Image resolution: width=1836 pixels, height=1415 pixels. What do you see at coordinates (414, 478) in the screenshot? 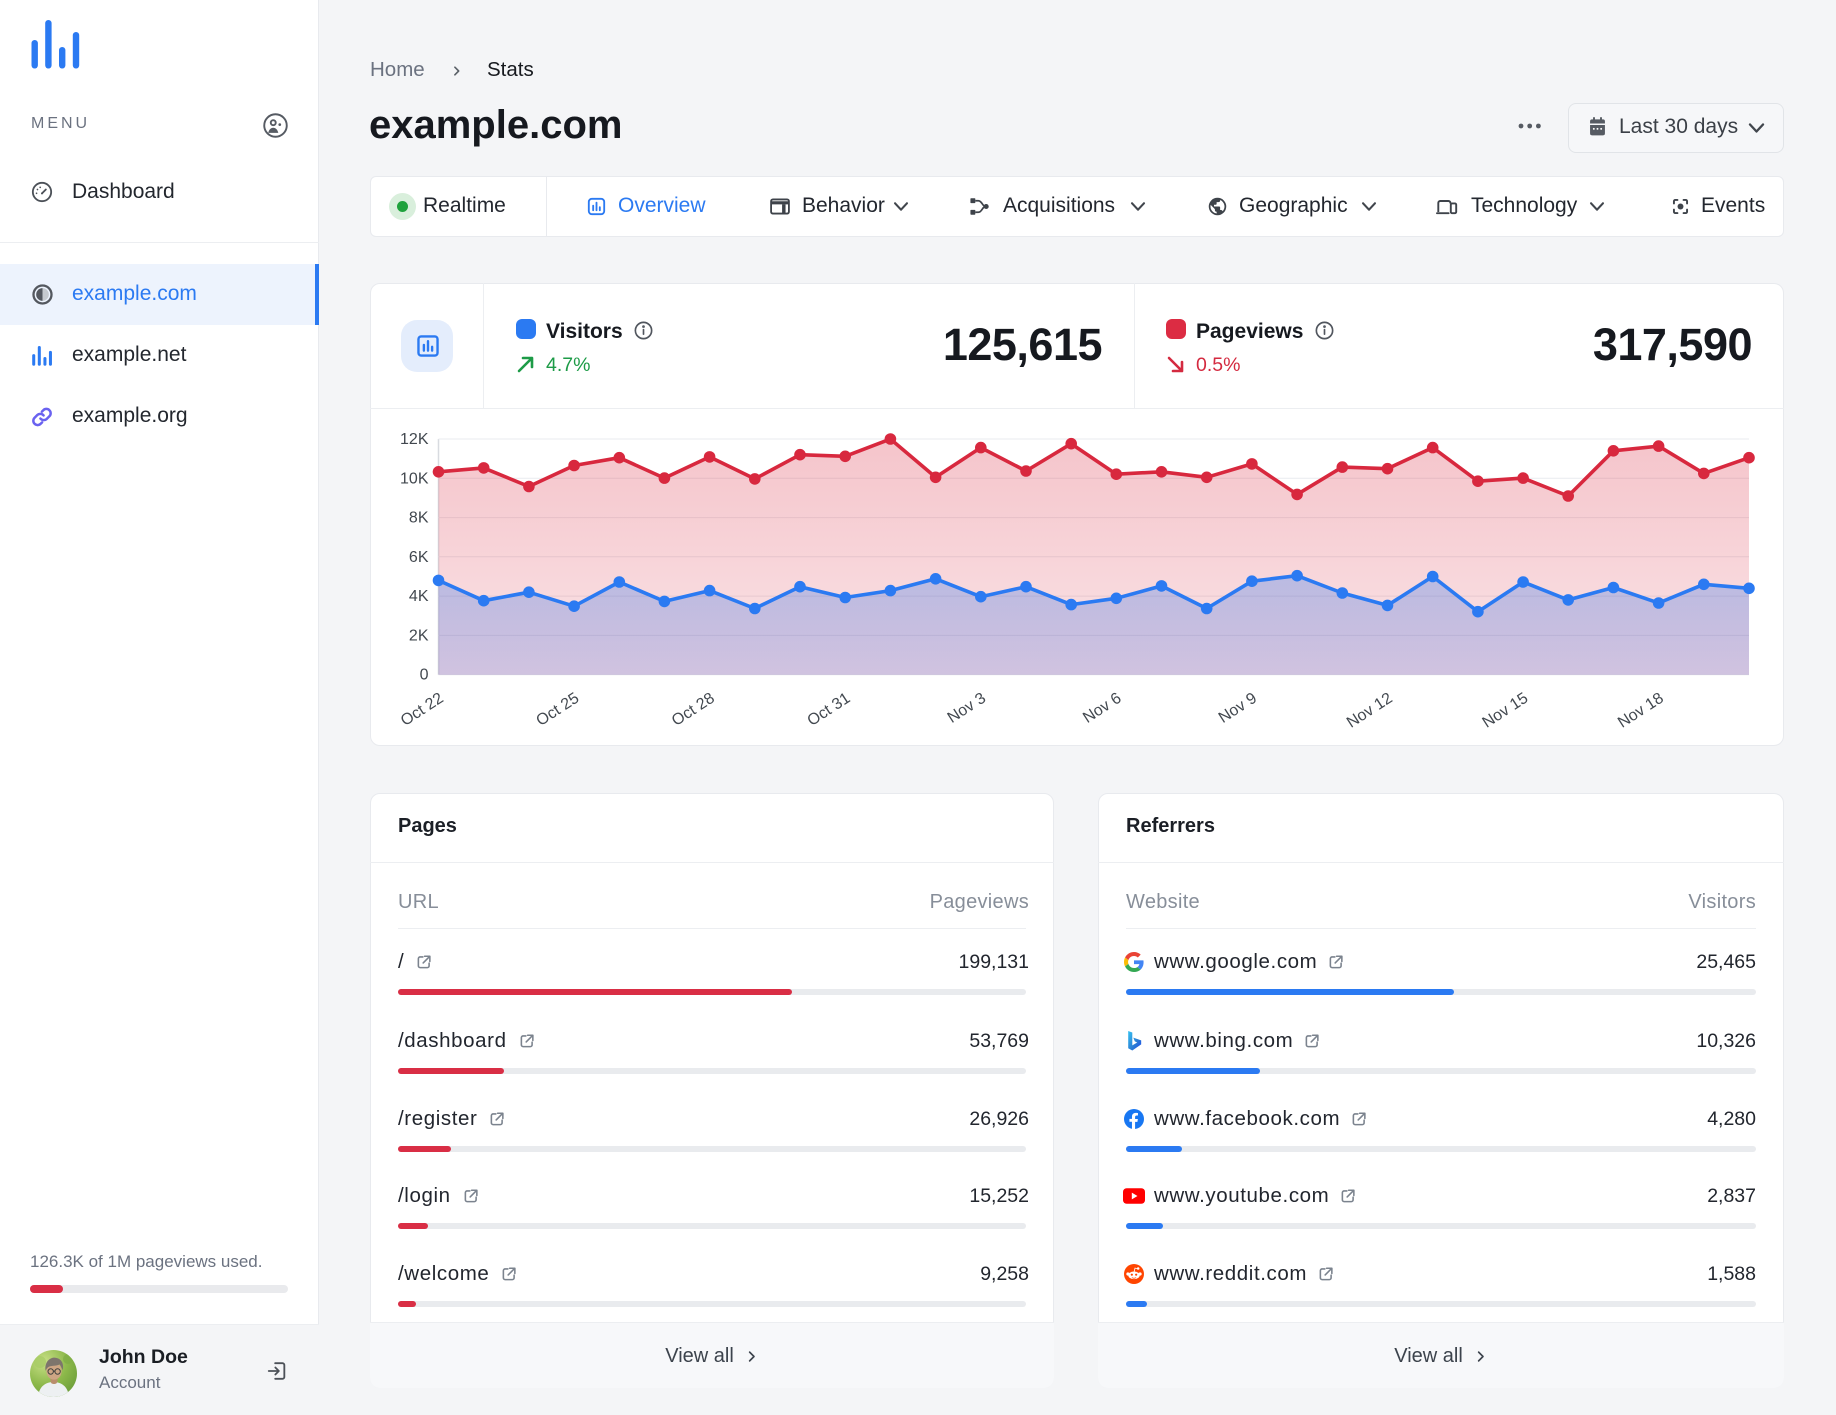
I see `svg-text: 10K` at bounding box center [414, 478].